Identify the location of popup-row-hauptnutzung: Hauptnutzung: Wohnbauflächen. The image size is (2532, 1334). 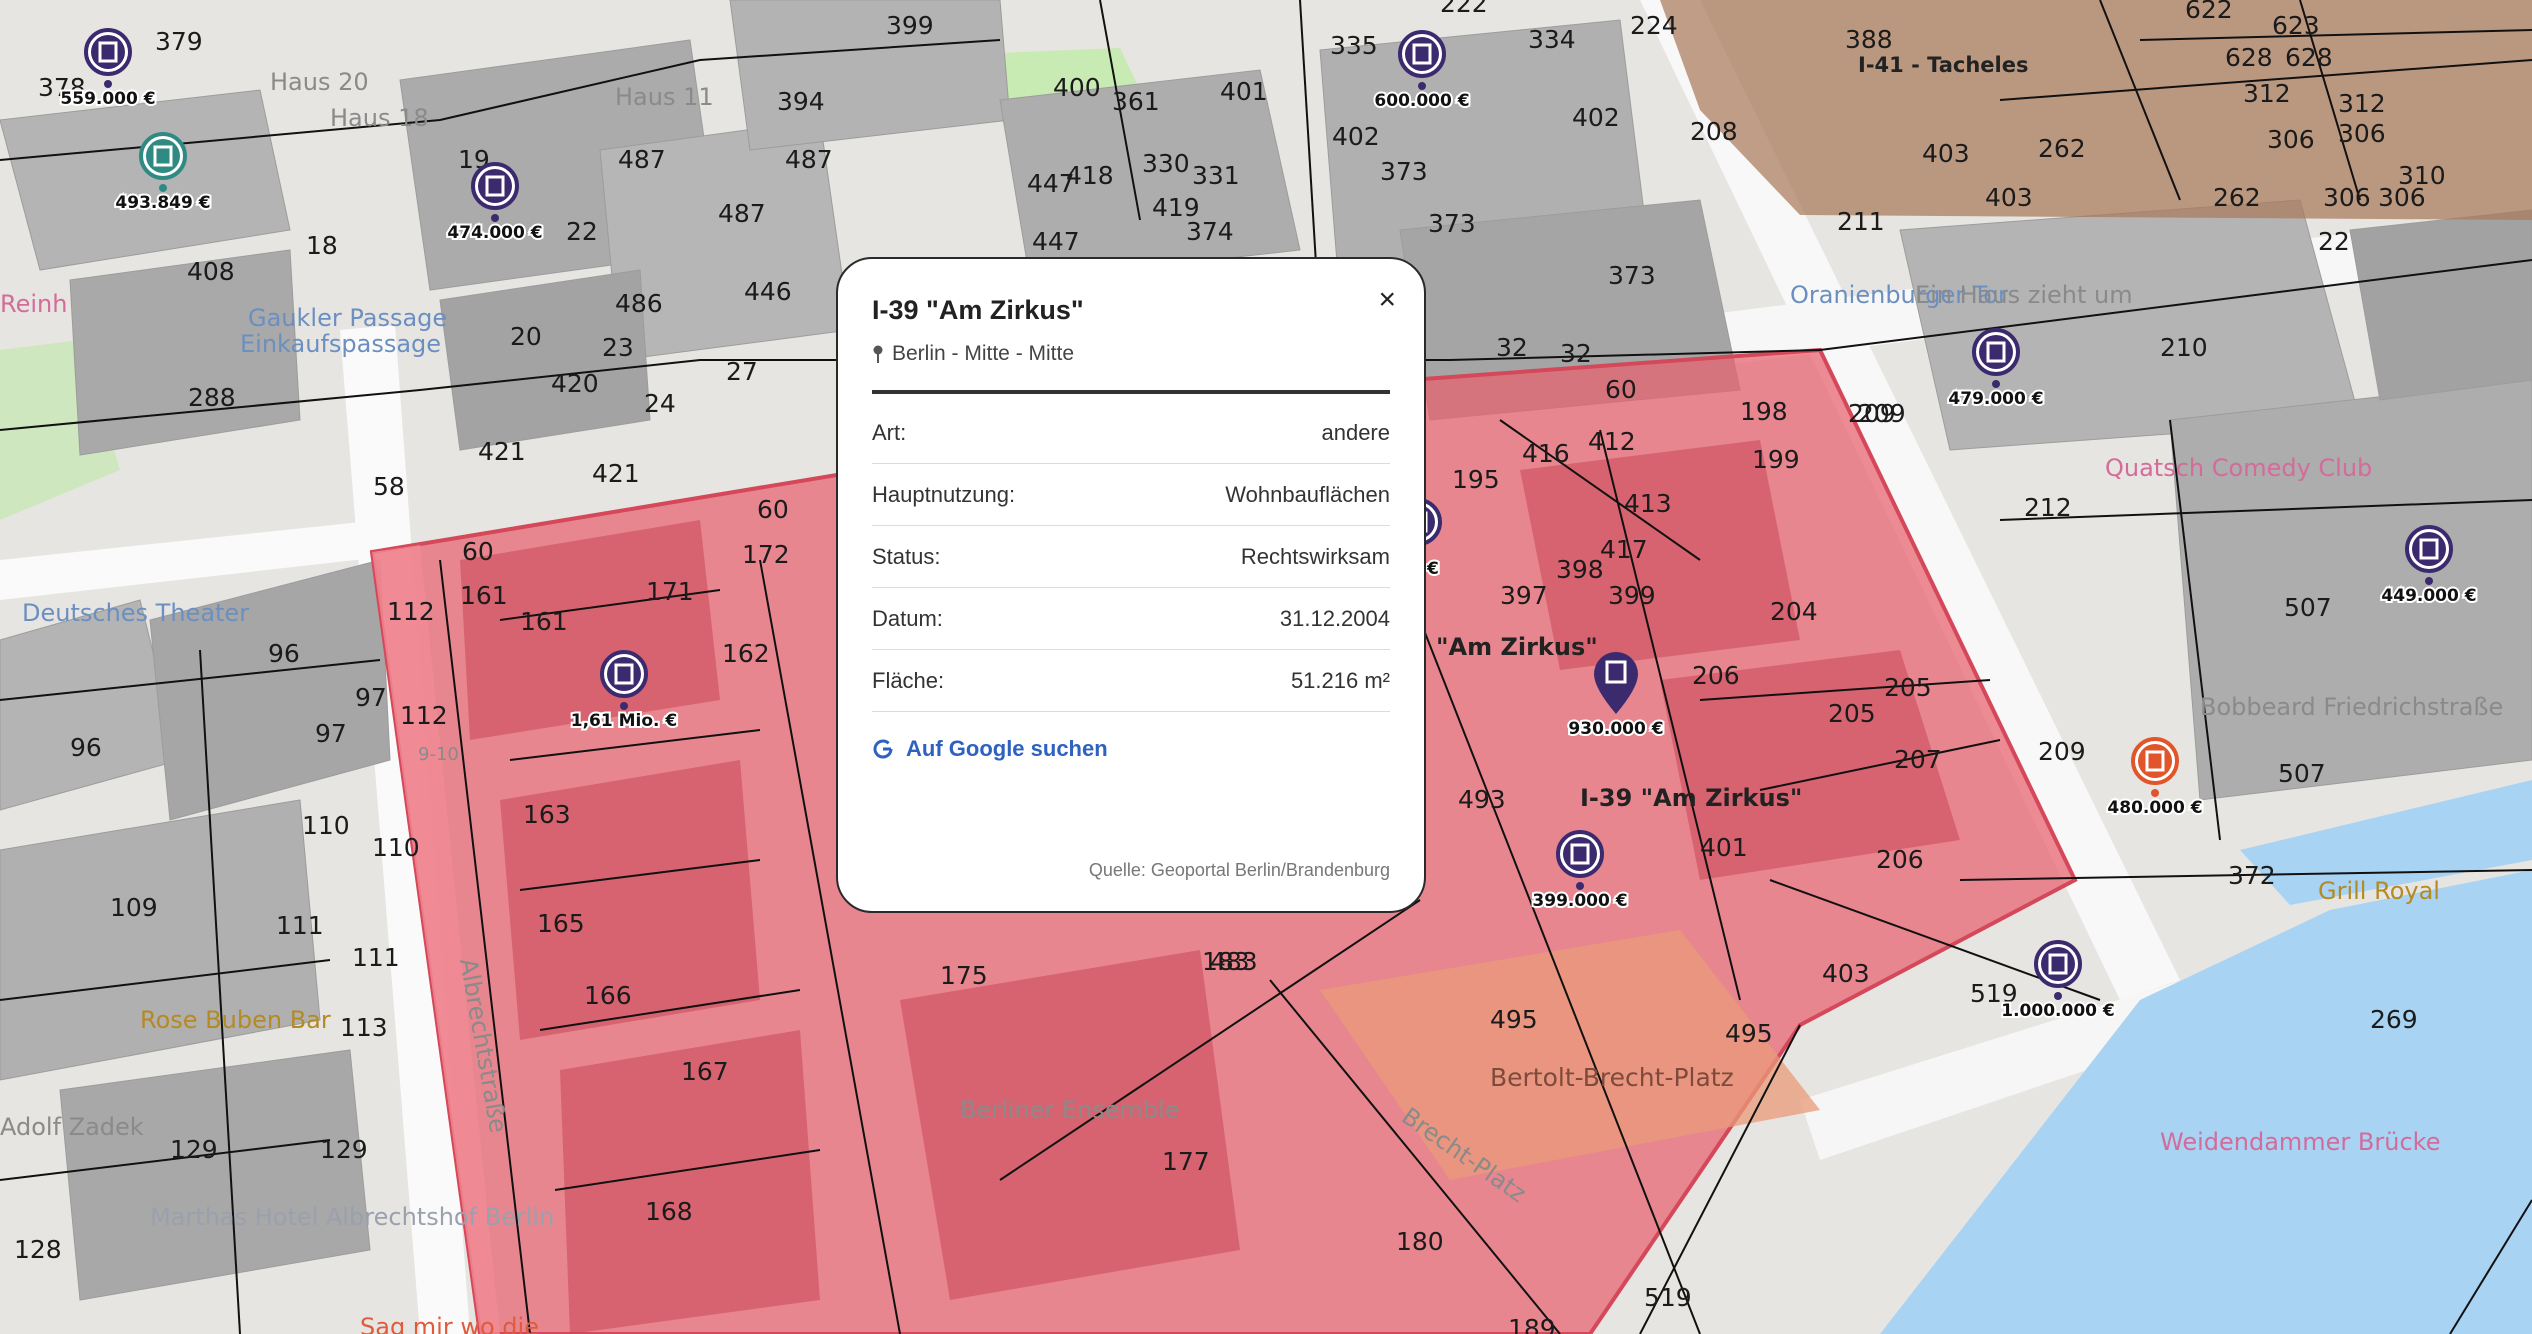
(1131, 495).